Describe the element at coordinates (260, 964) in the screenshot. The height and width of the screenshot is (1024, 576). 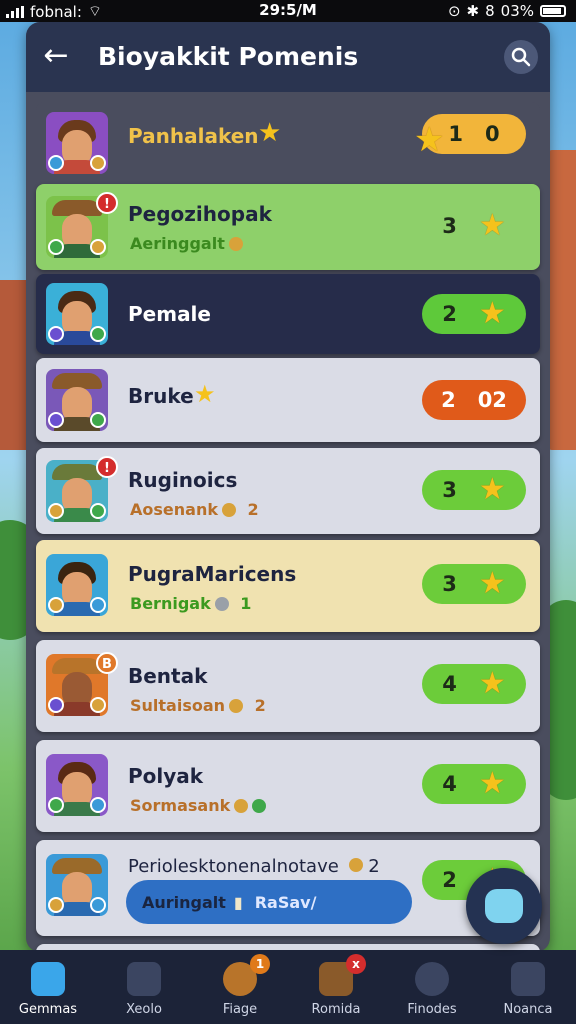
I see `nav-badge: 1` at that location.